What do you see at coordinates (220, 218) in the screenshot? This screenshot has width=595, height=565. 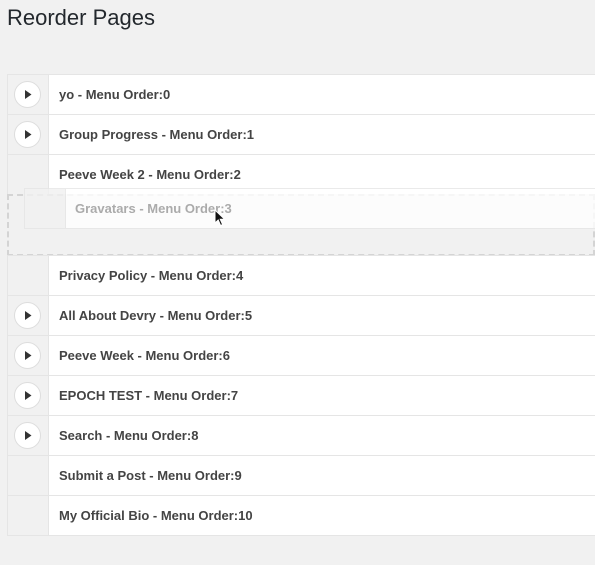 I see `arrow-cursor-icon` at bounding box center [220, 218].